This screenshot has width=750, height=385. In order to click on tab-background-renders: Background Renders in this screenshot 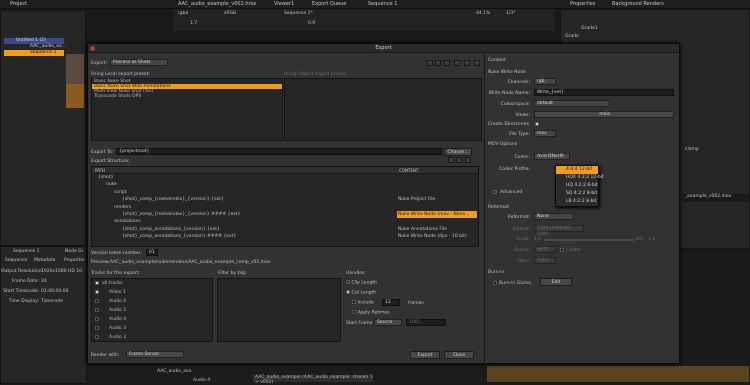, I will do `click(638, 4)`.